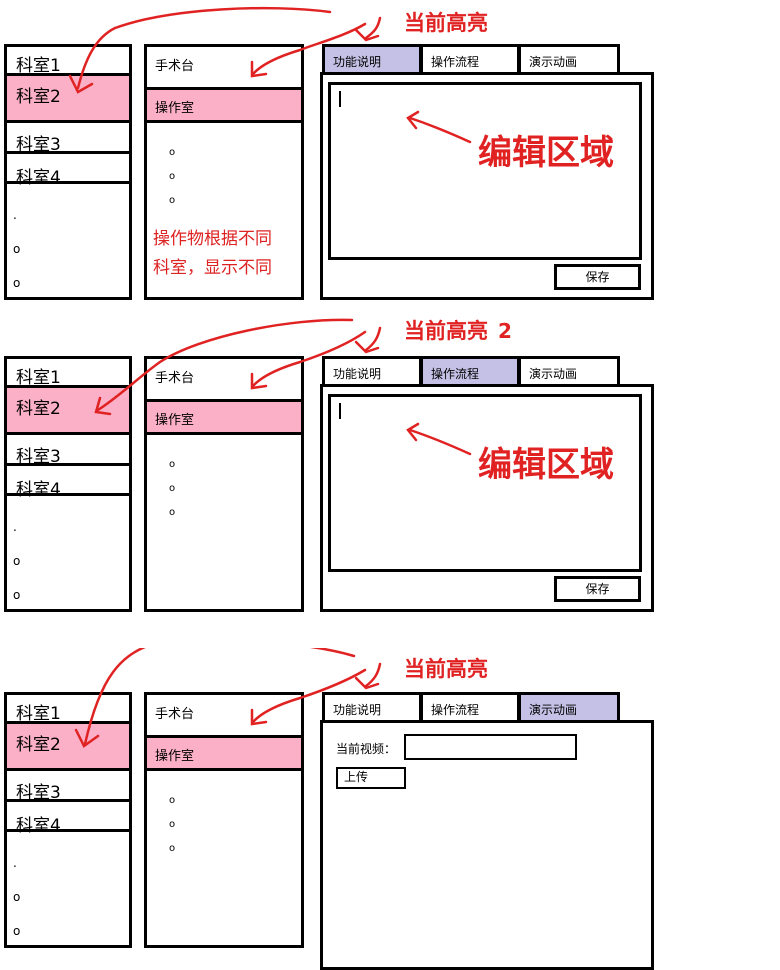 The image size is (780, 970). What do you see at coordinates (366, 749) in the screenshot?
I see `current-video-label: 当前视频：` at bounding box center [366, 749].